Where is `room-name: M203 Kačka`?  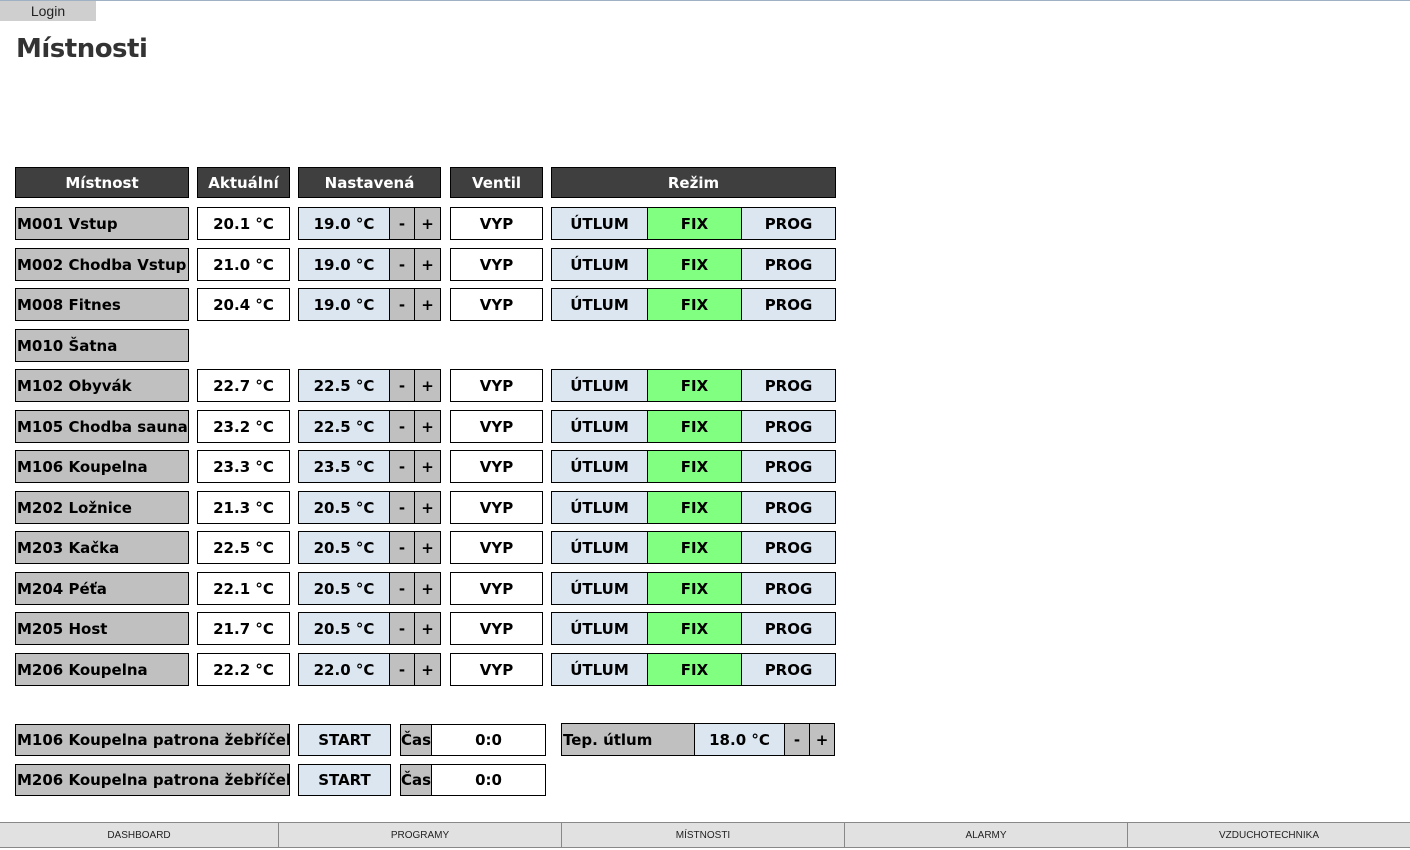 room-name: M203 Kačka is located at coordinates (102, 547).